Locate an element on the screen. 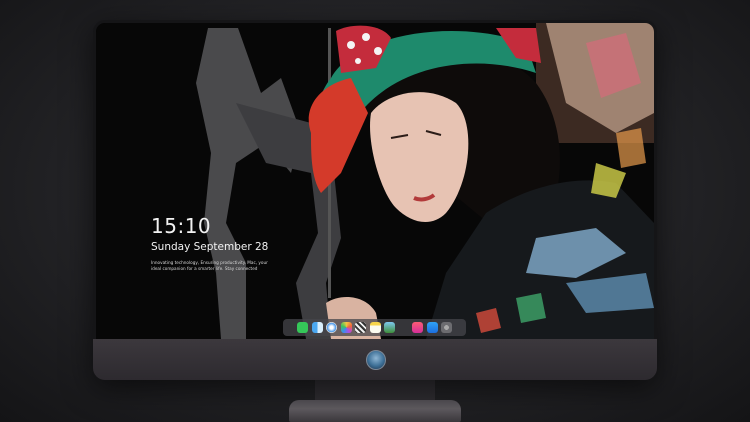 The width and height of the screenshot is (750, 422). notes-icon is located at coordinates (375, 327).